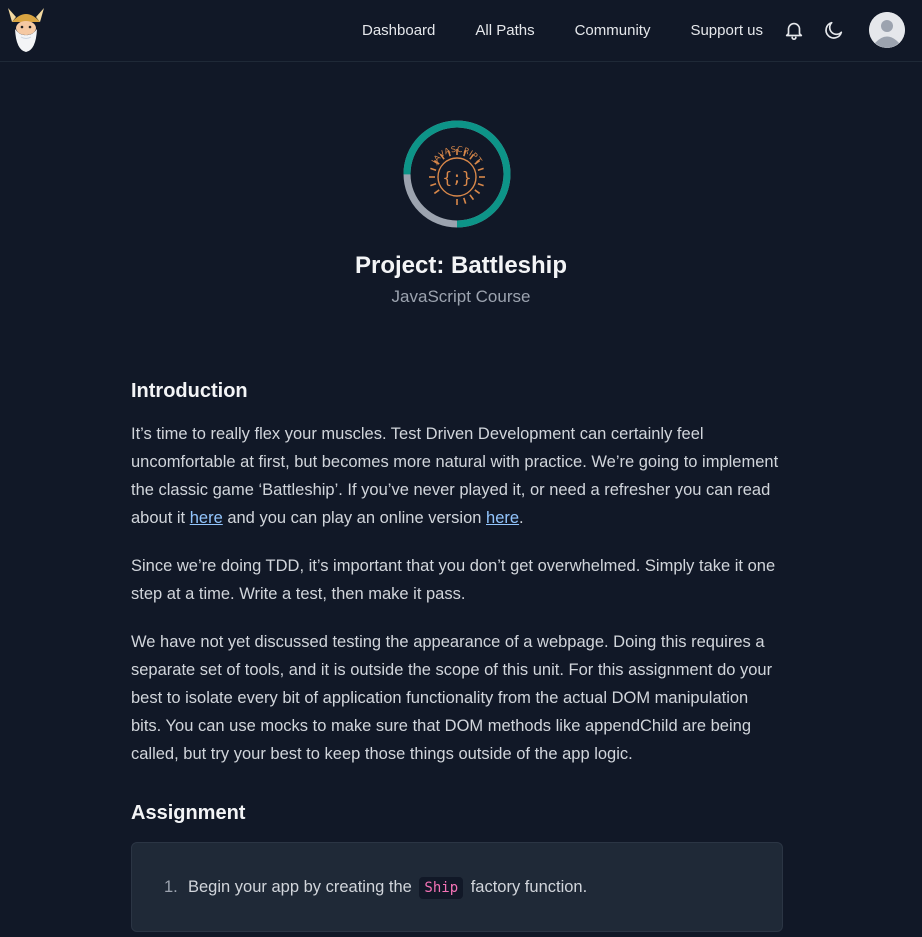  What do you see at coordinates (441, 888) in the screenshot?
I see `ship-code: Ship` at bounding box center [441, 888].